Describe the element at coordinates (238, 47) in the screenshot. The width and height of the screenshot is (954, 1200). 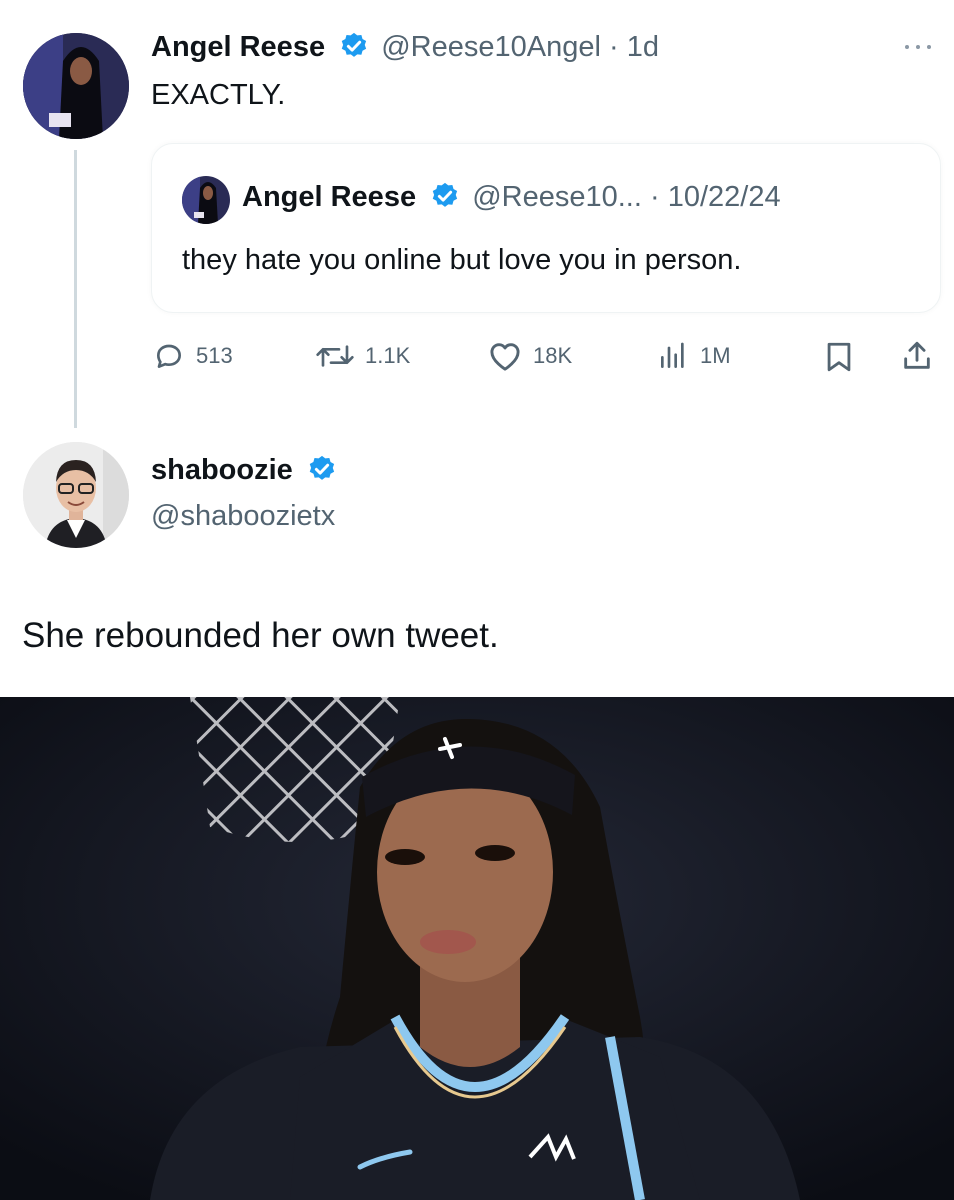
I see `author-name: Angel Reese` at that location.